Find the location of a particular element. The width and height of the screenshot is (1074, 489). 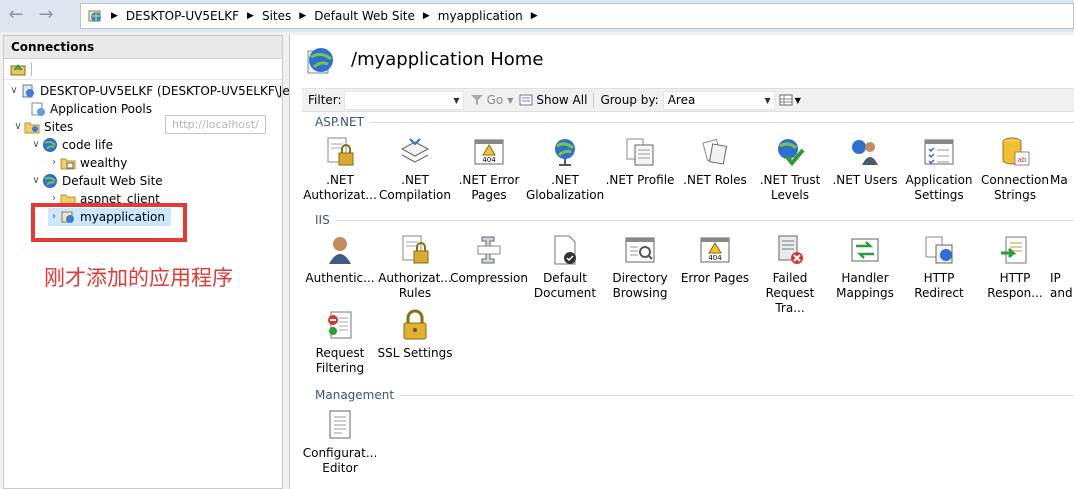

tree-node-application-pools: Application Pools is located at coordinates (91, 109).